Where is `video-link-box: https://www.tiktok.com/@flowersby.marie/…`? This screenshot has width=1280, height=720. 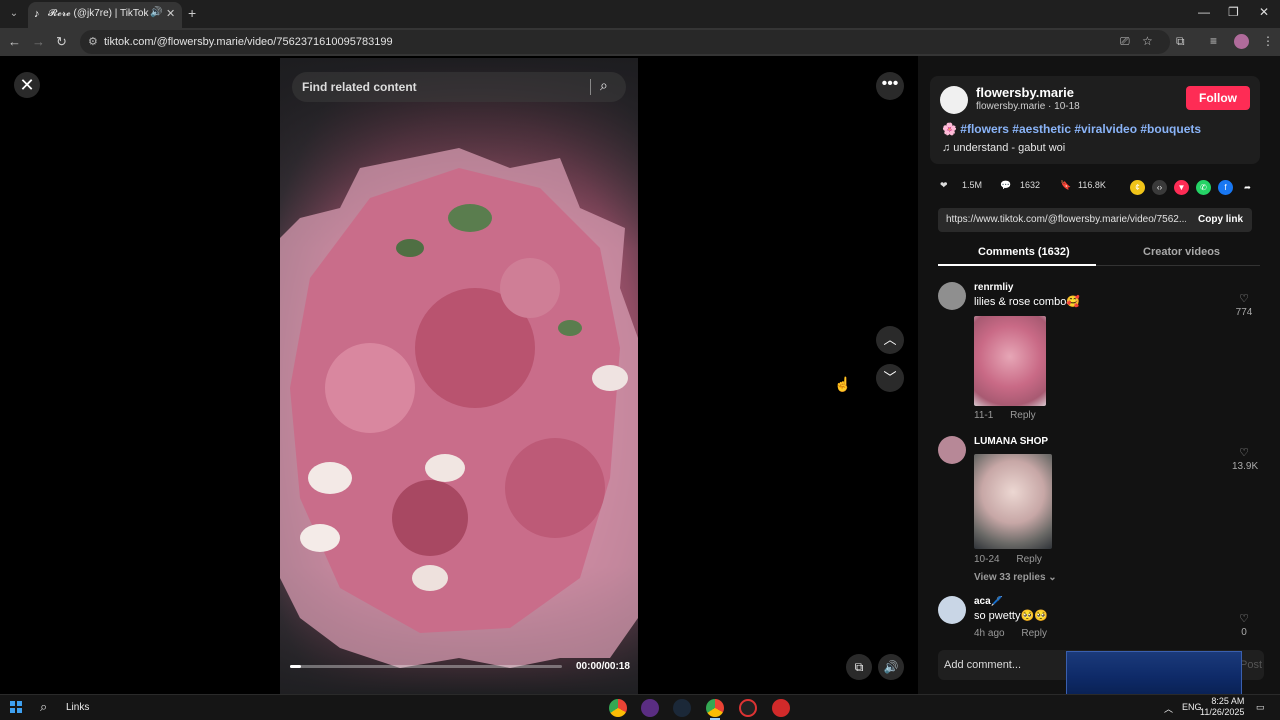
video-link-box: https://www.tiktok.com/@flowersby.marie/… is located at coordinates (1095, 220).